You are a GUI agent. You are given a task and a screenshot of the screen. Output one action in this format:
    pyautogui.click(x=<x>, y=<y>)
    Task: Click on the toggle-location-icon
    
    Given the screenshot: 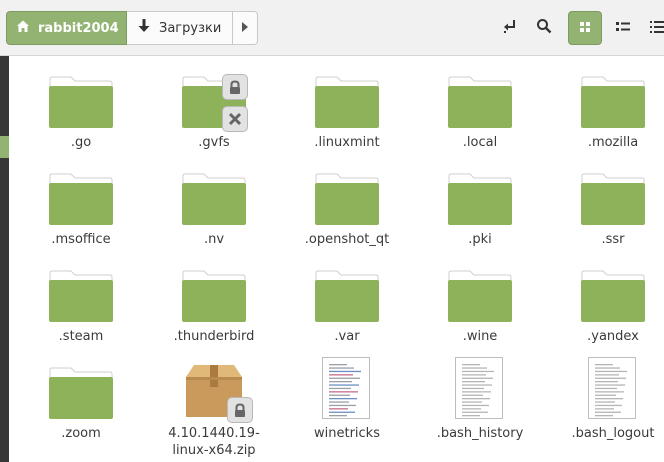 What is the action you would take?
    pyautogui.click(x=510, y=28)
    